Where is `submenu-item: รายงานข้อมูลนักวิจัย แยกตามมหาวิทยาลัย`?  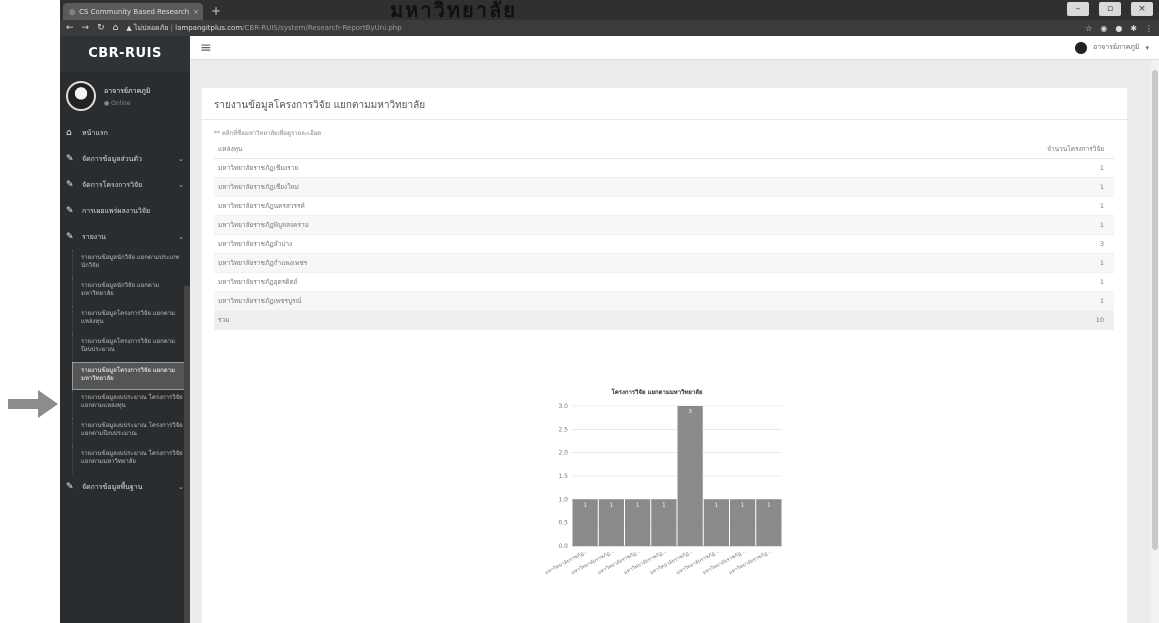
submenu-item: รายงานข้อมูลนักวิจัย แยกตามมหาวิทยาลัย is located at coordinates (131, 292).